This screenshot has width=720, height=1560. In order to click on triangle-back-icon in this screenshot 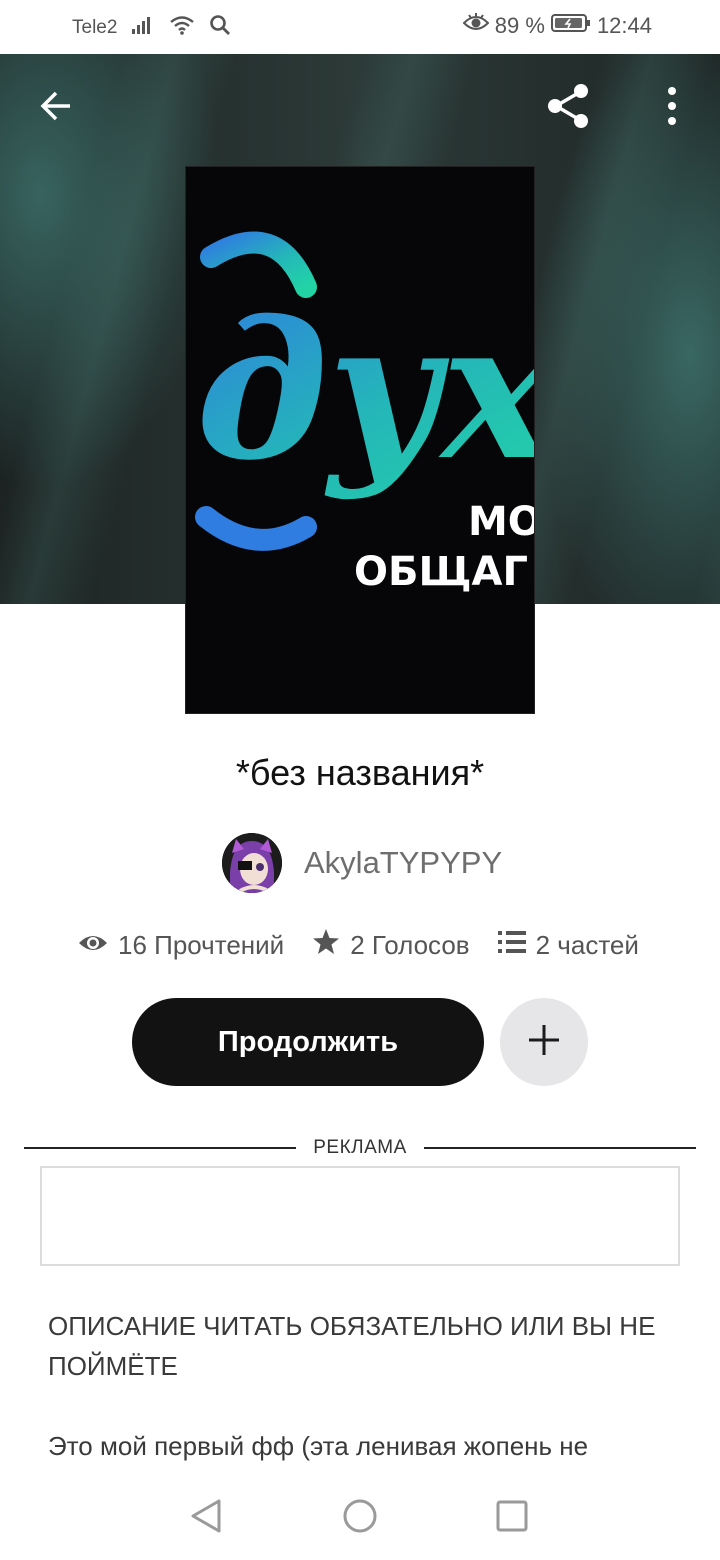, I will do `click(206, 1518)`.